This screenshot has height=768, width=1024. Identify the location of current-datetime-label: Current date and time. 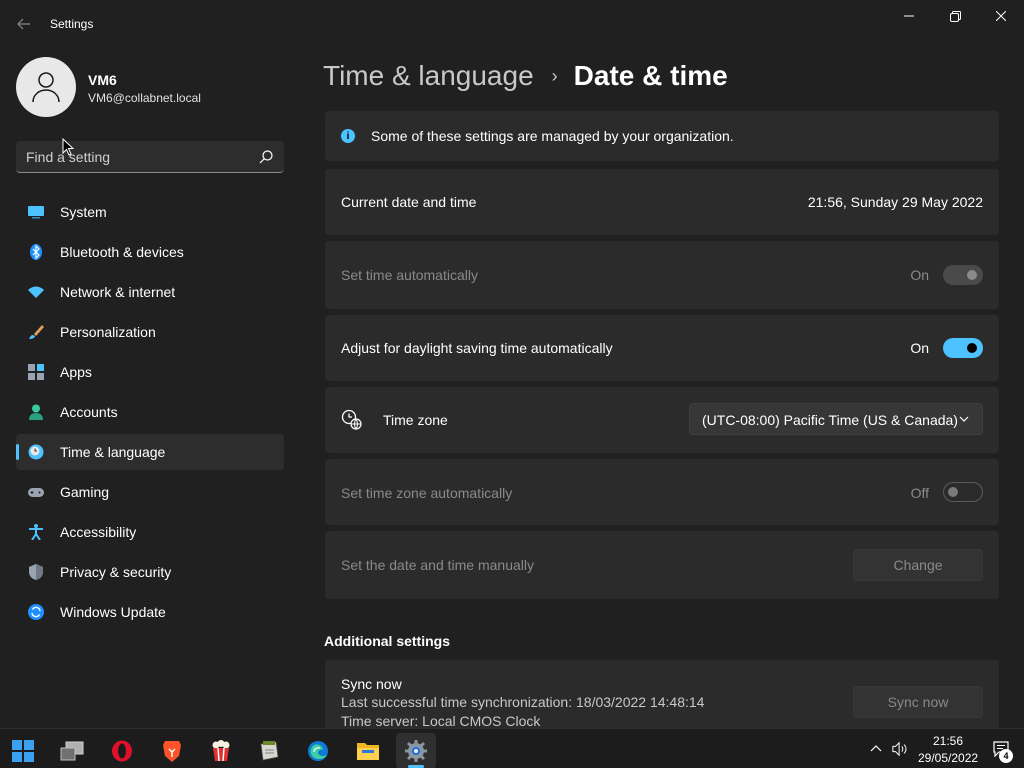
(409, 202).